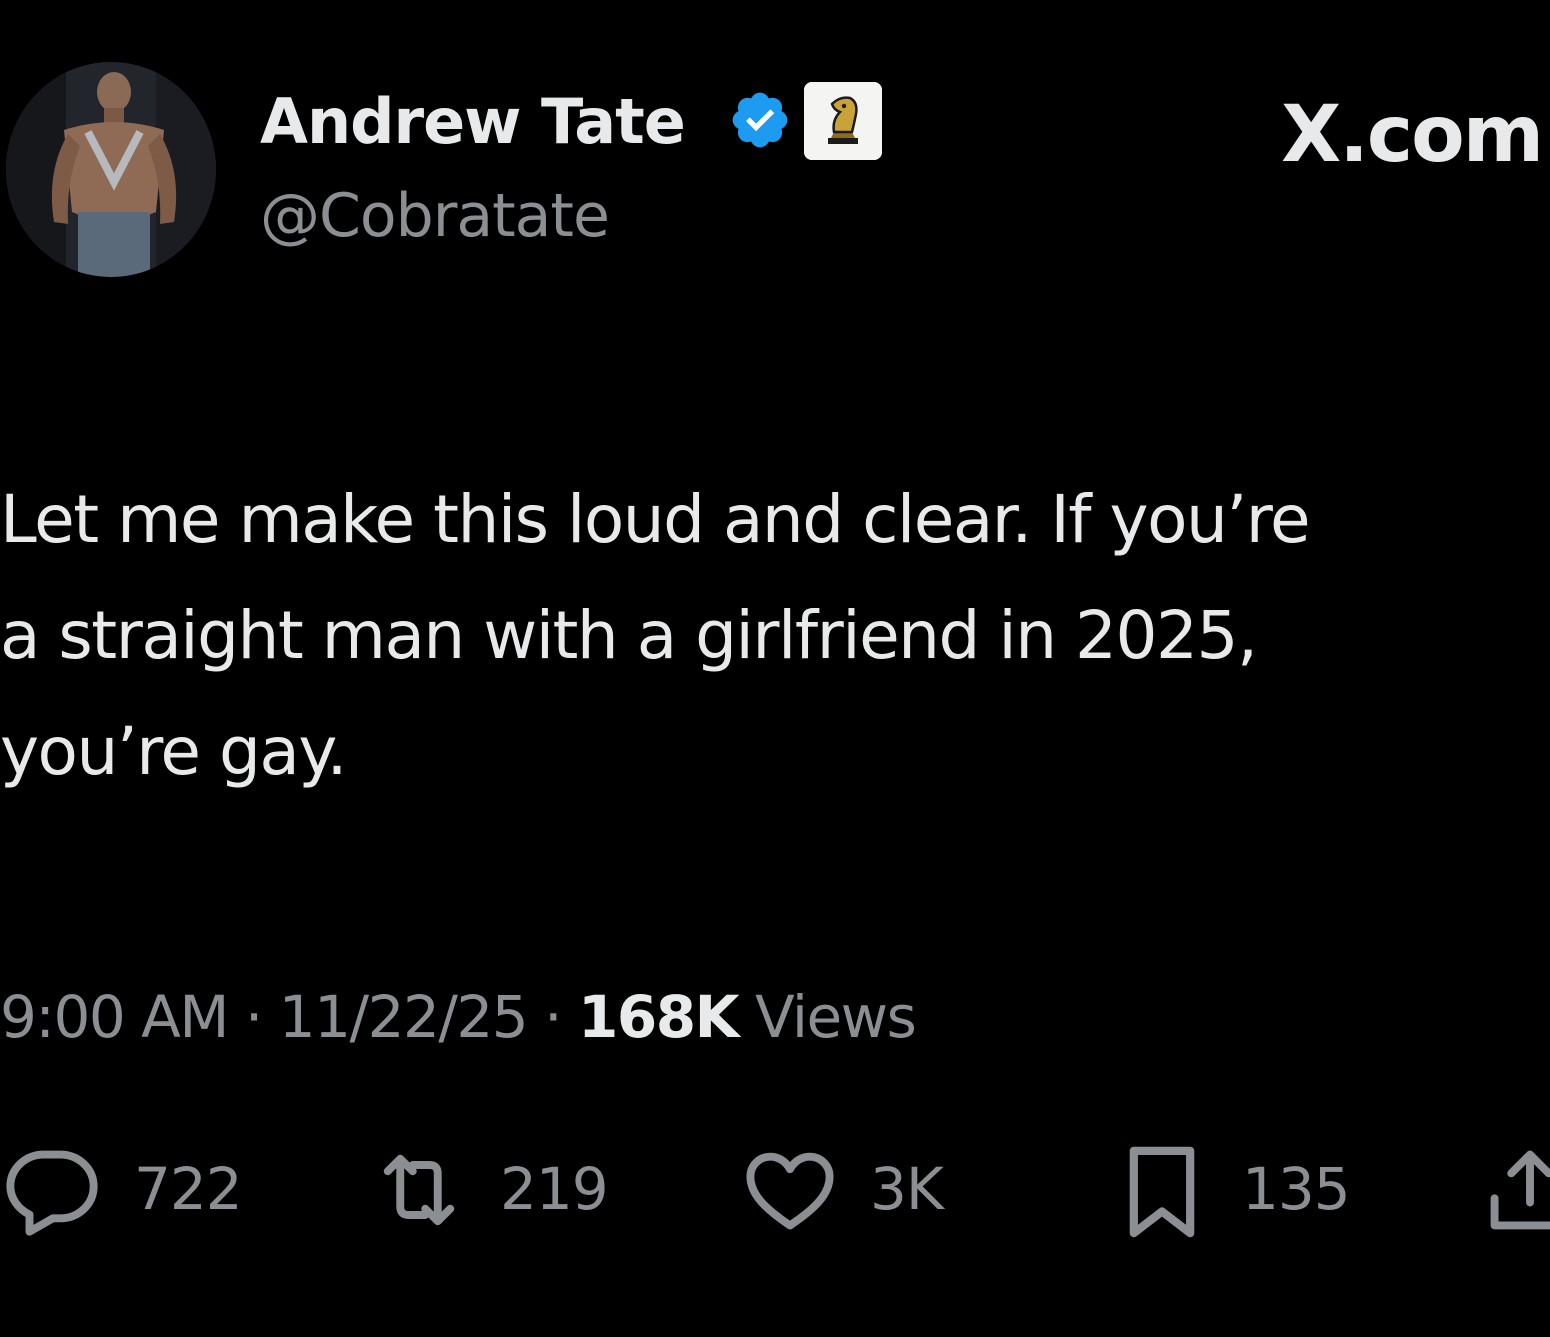  What do you see at coordinates (1162, 1192) in the screenshot?
I see `bookmark-icon` at bounding box center [1162, 1192].